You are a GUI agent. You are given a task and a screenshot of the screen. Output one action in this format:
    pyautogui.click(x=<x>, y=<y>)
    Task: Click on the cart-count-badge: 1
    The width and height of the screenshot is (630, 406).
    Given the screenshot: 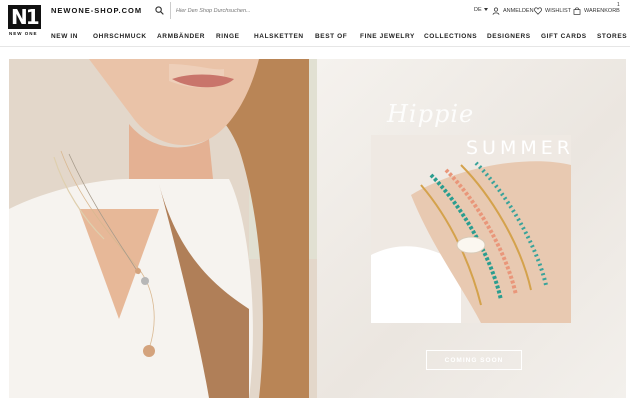 What is the action you would take?
    pyautogui.click(x=618, y=5)
    